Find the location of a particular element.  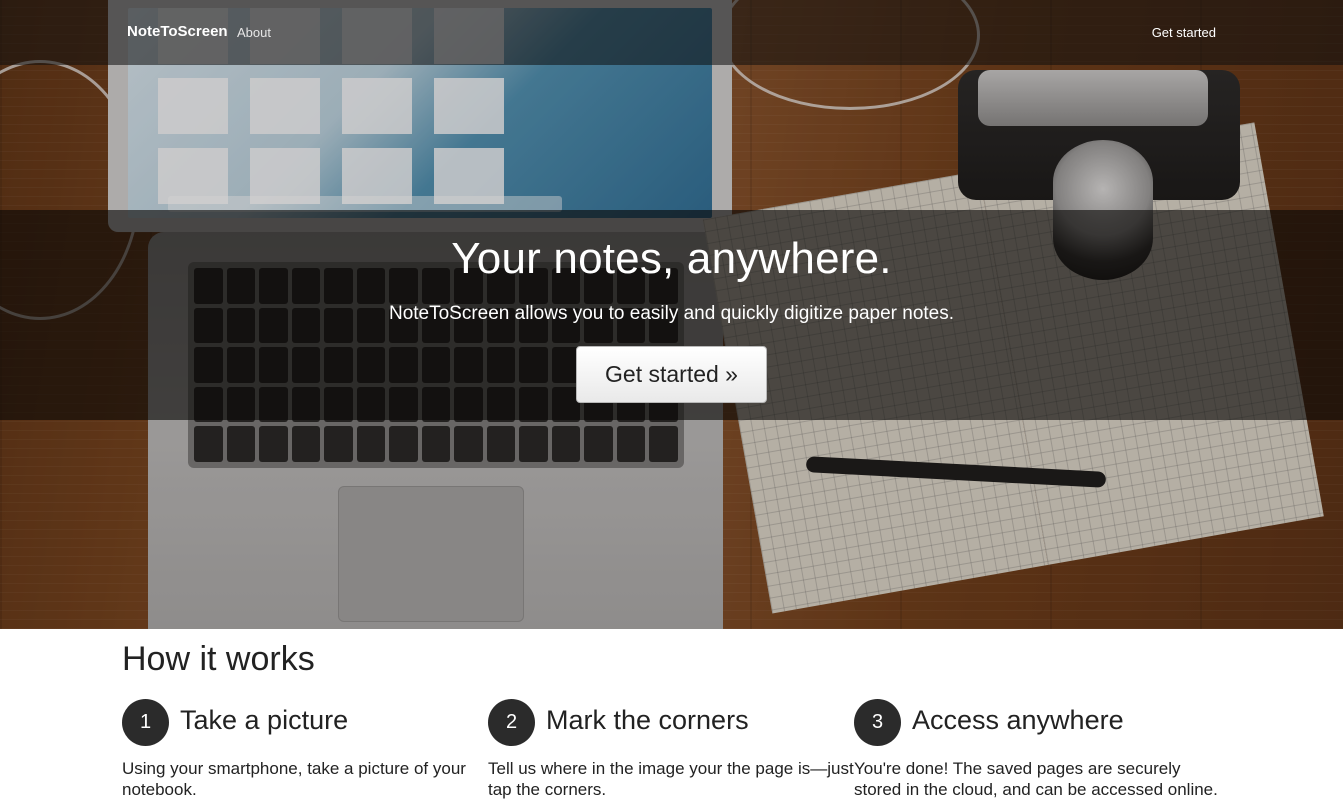

nav-link-get-started: Get started is located at coordinates (1184, 32).